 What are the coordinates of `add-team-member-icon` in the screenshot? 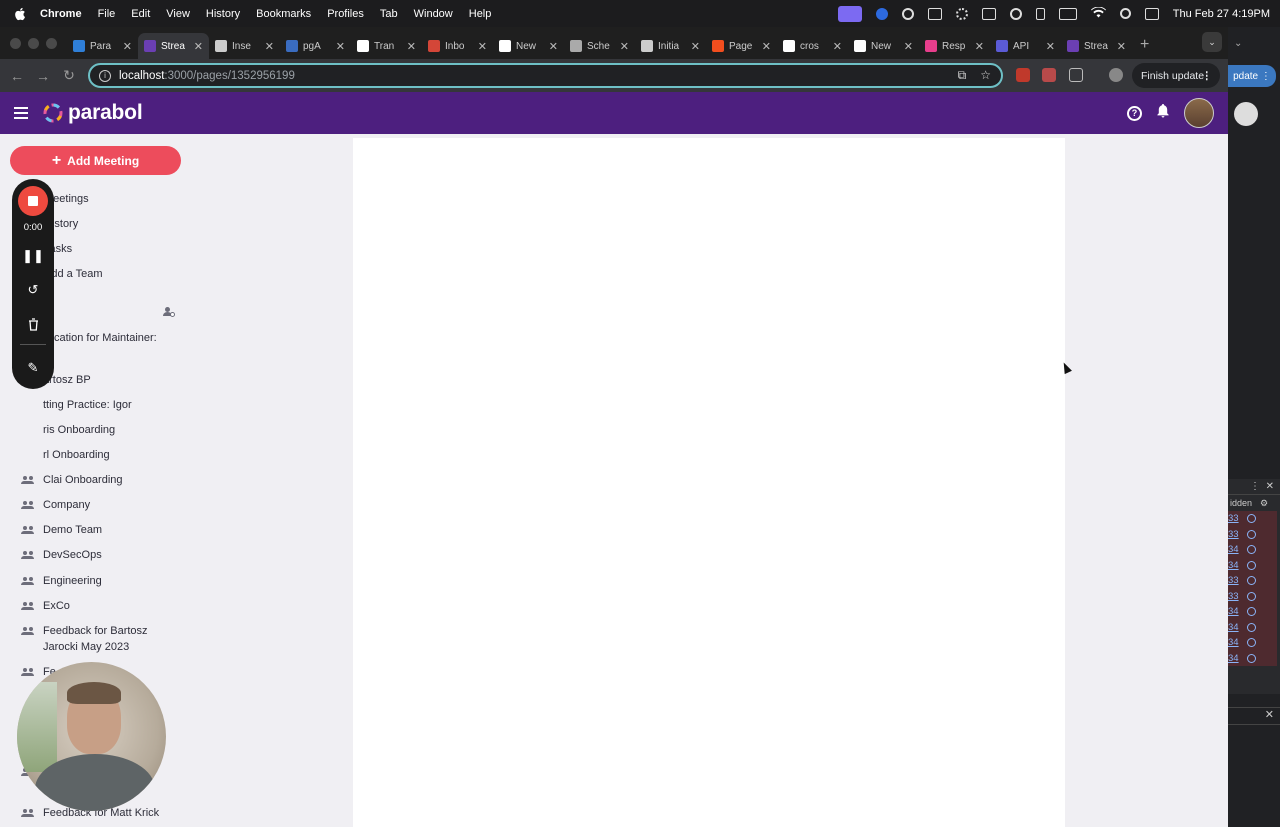 It's located at (169, 311).